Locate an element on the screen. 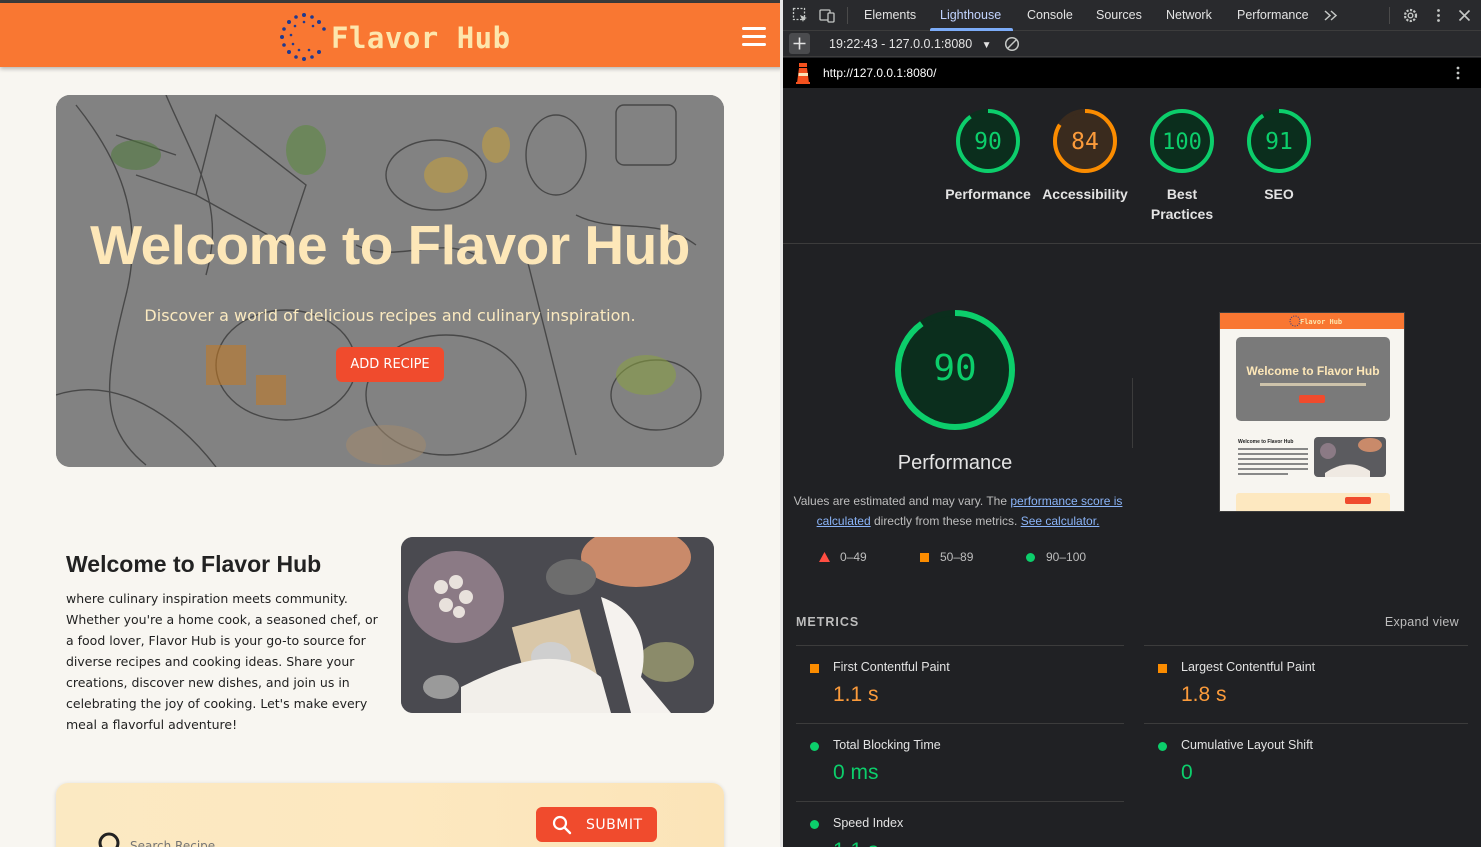 The image size is (1481, 847). thumbnail-intro-title: Welcome to Flavor Hub is located at coordinates (1265, 442).